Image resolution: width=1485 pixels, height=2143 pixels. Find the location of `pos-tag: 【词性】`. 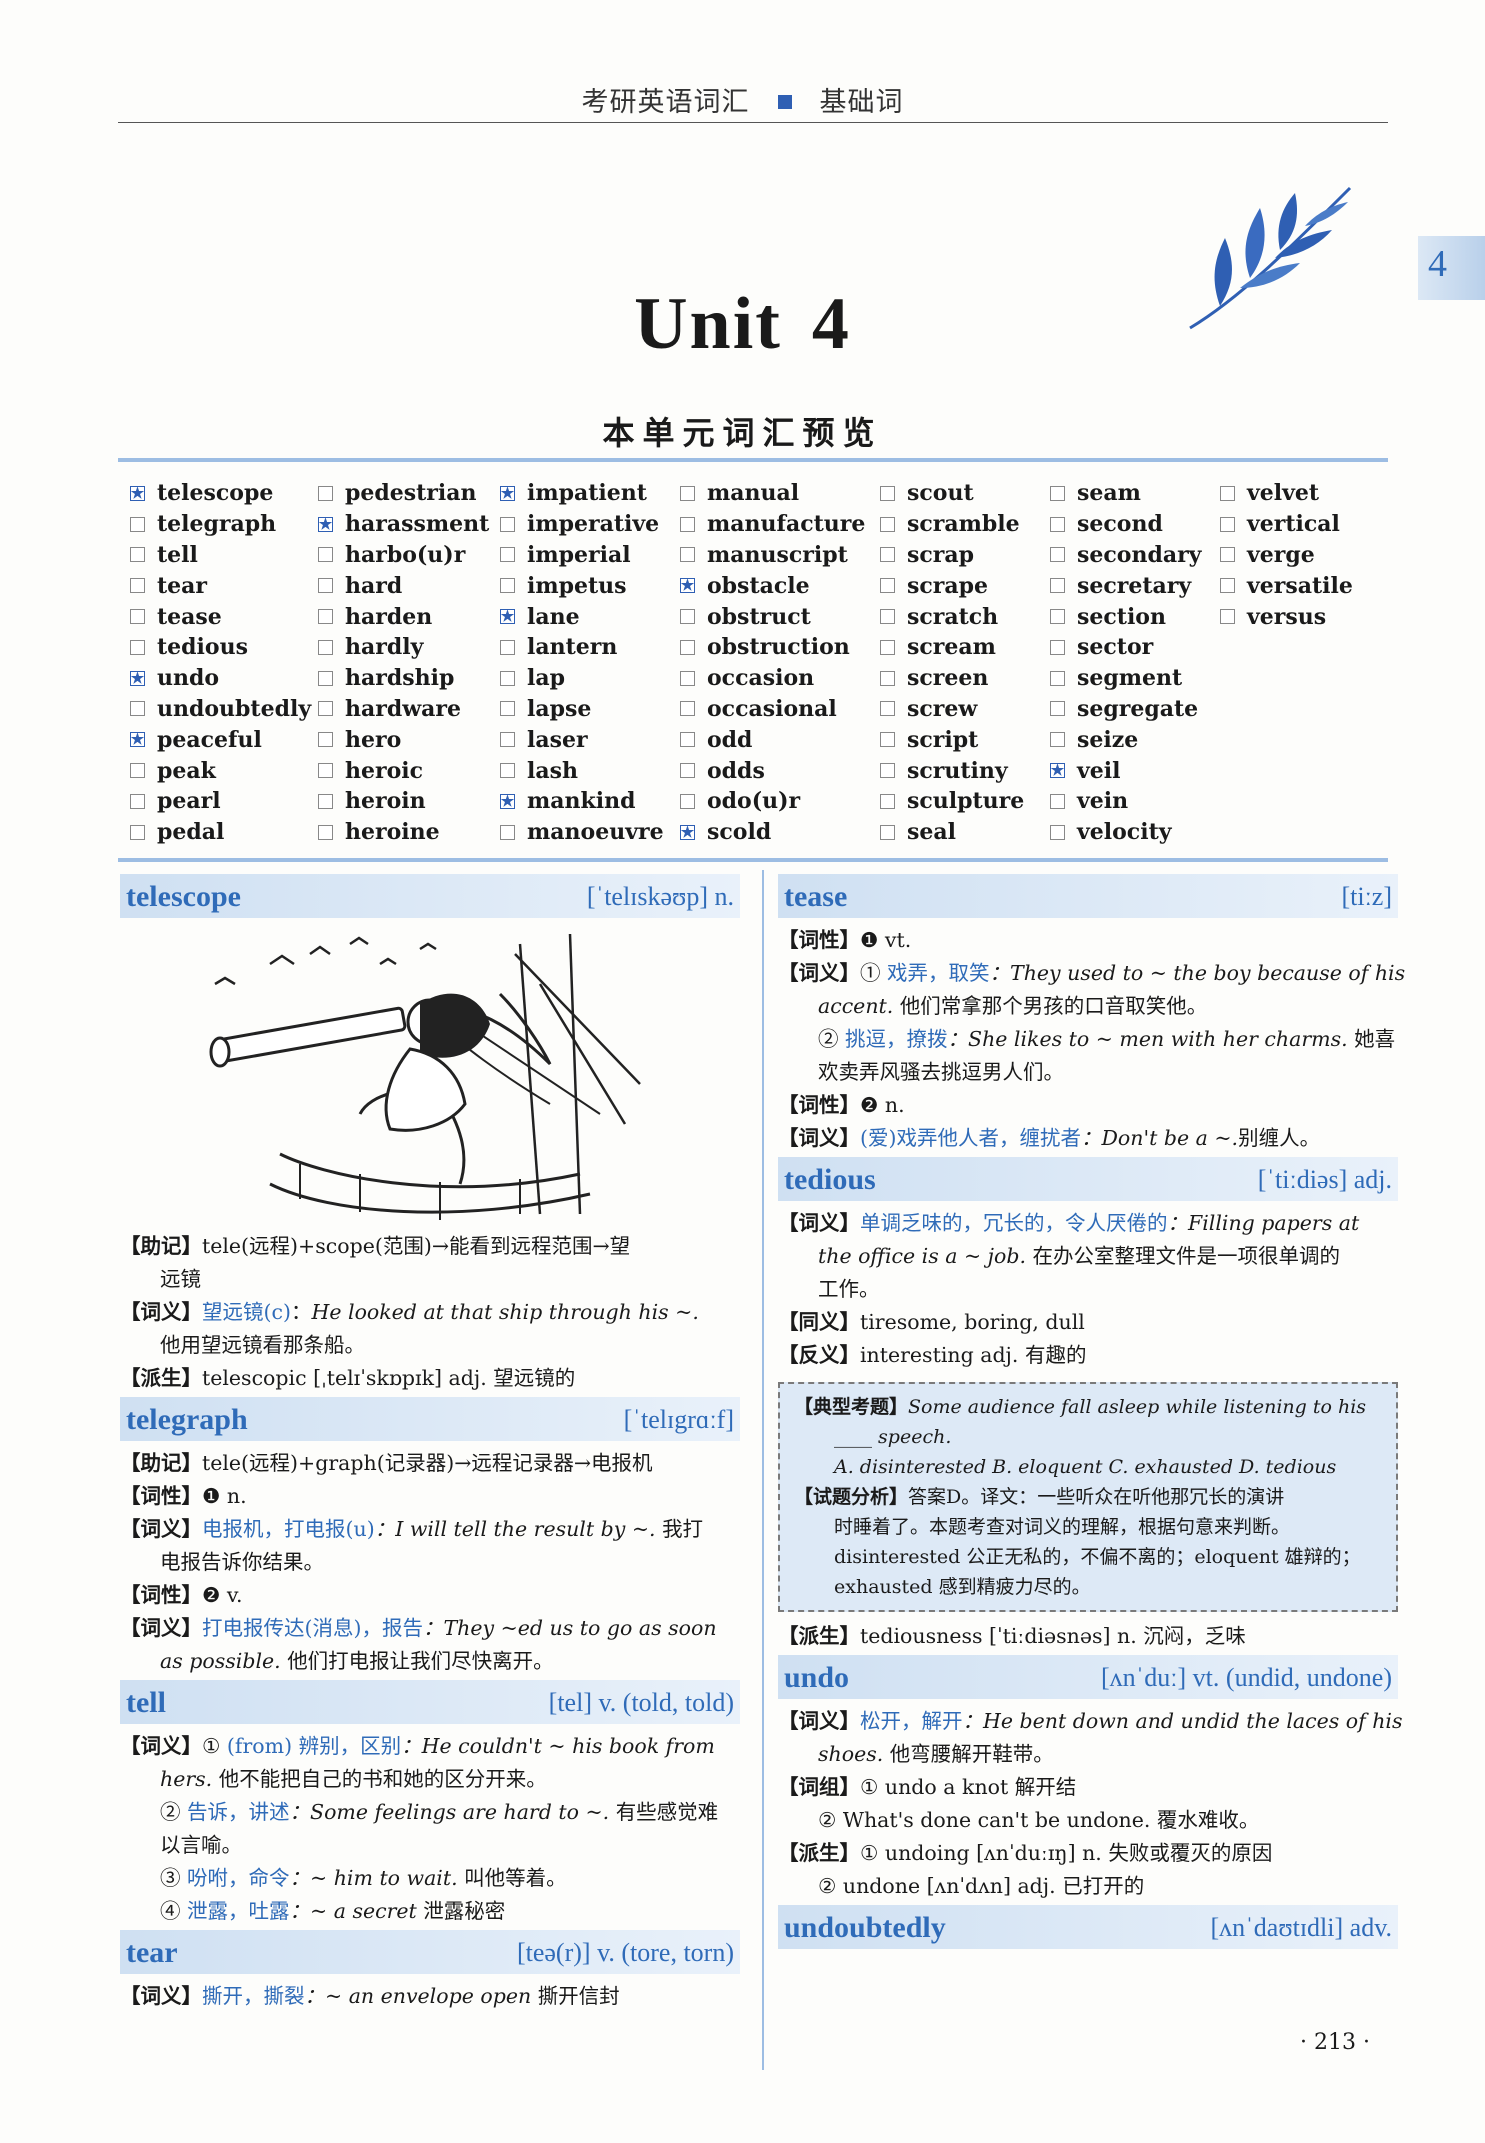

pos-tag: 【词性】 is located at coordinates (819, 1105).